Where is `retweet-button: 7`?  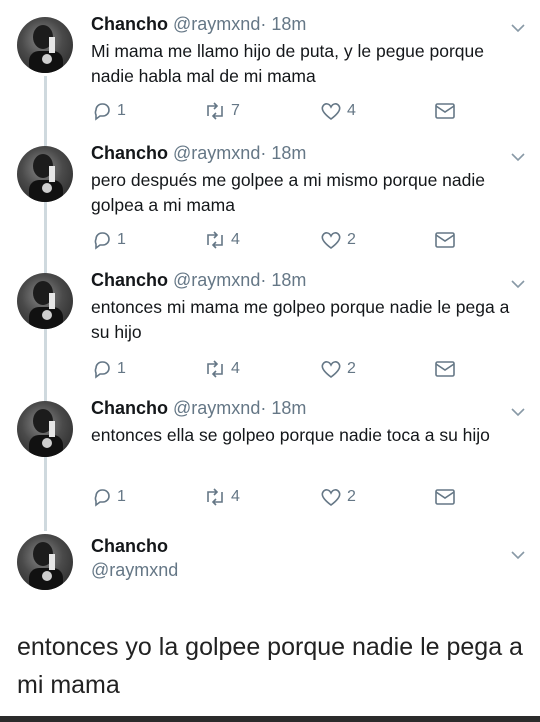
retweet-button: 7 is located at coordinates (221, 111).